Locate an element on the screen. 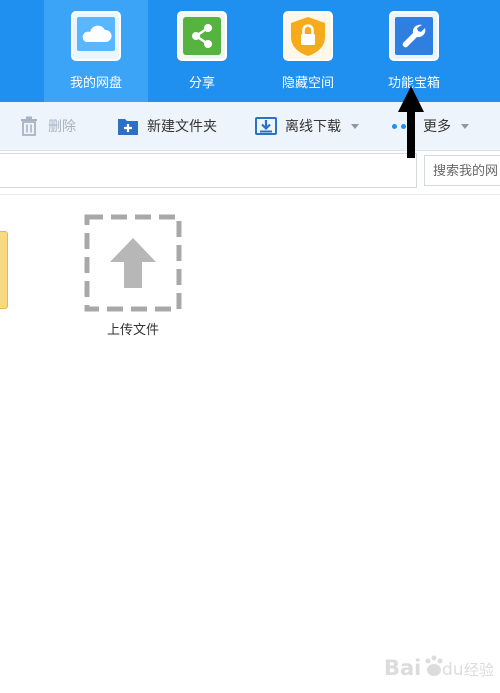 The image size is (500, 693). offline-download-button: 离线下载 is located at coordinates (307, 126).